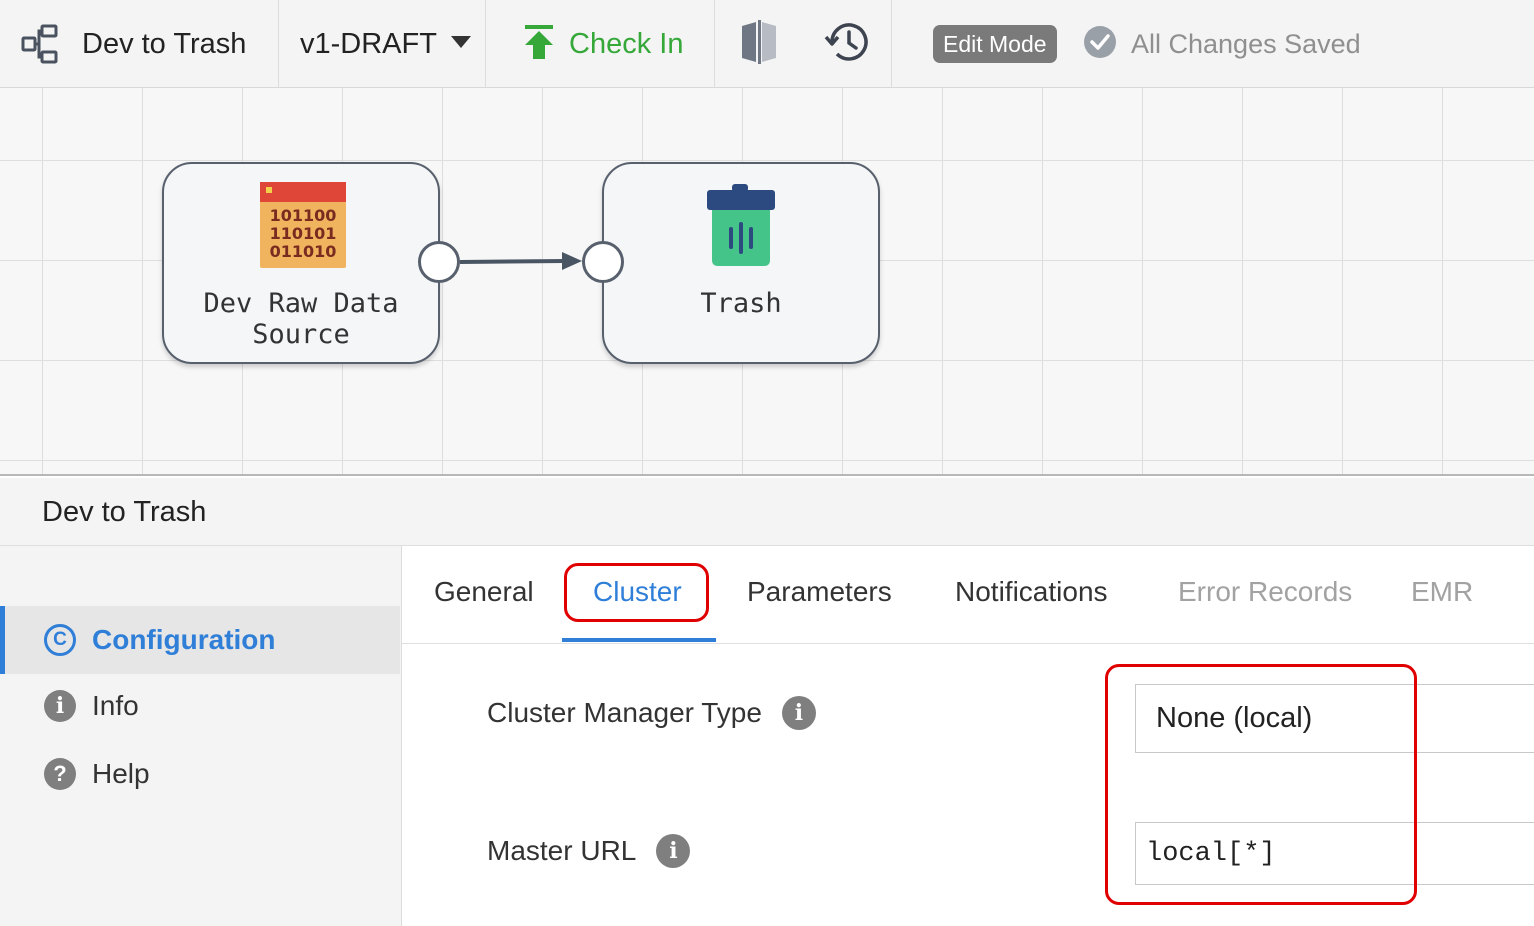 The width and height of the screenshot is (1534, 926). What do you see at coordinates (637, 592) in the screenshot?
I see `tab-cluster: Cluster` at bounding box center [637, 592].